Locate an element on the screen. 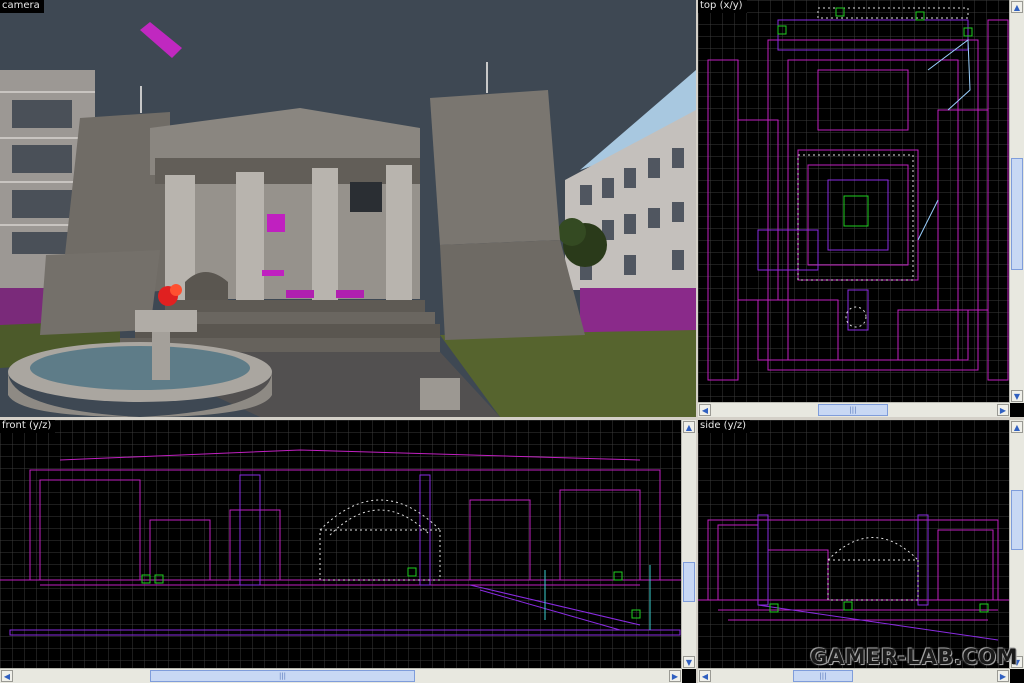 This screenshot has height=683, width=1024. side-horizontal-scroll-thumb: ||| is located at coordinates (823, 676).